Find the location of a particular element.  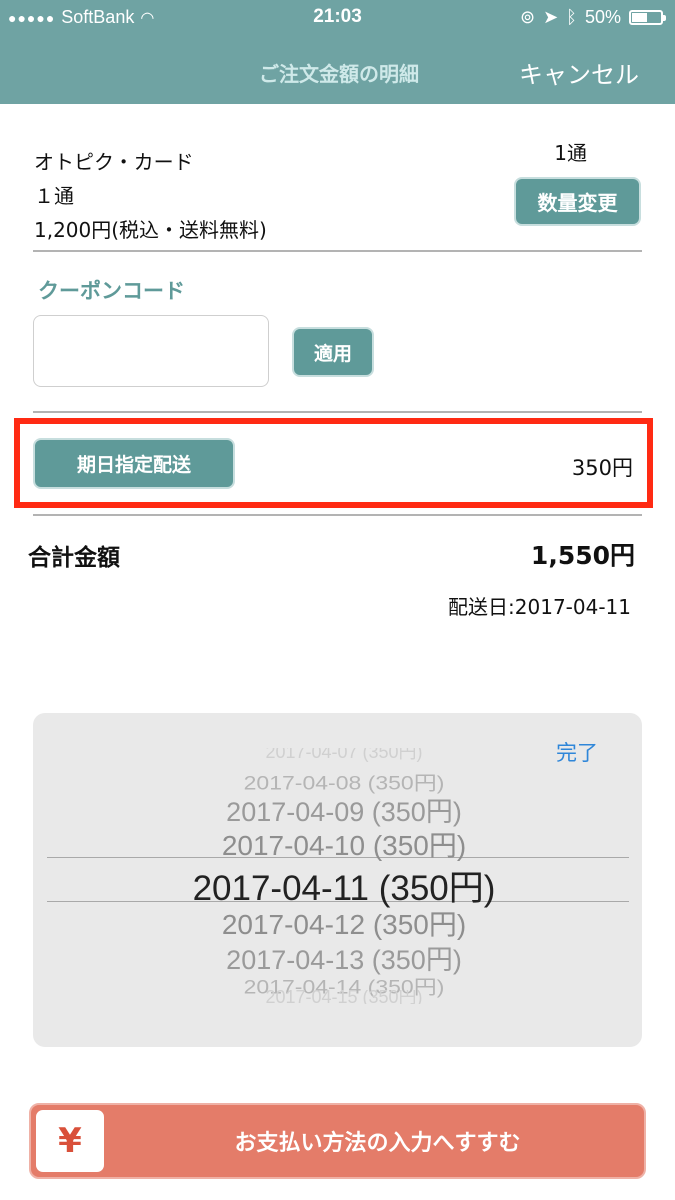

bluetooth-icon: ᛒ is located at coordinates (571, 17).